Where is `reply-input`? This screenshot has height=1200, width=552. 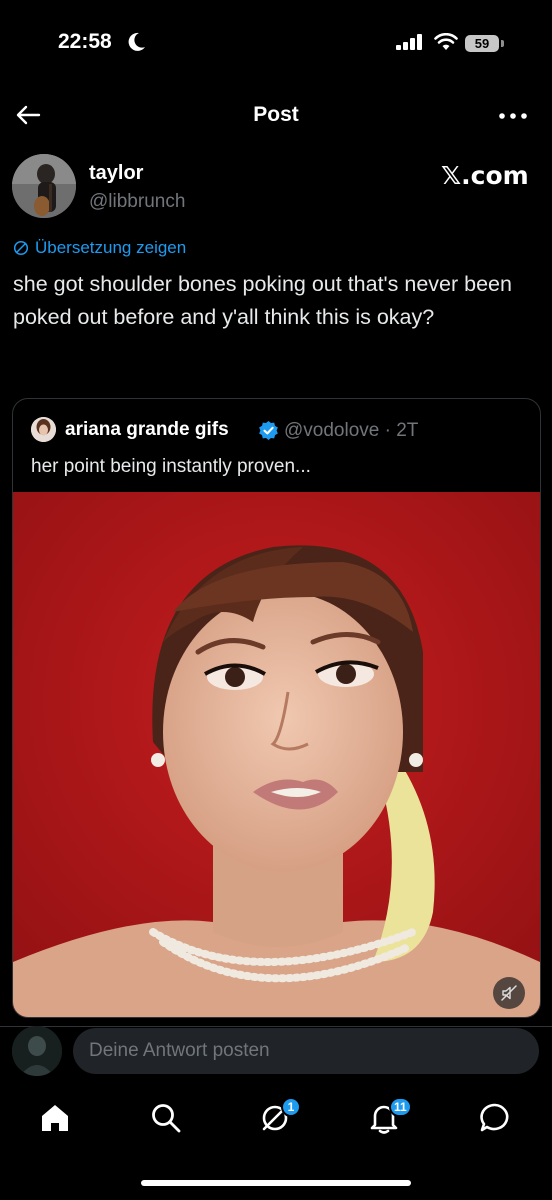
reply-input is located at coordinates (306, 1051).